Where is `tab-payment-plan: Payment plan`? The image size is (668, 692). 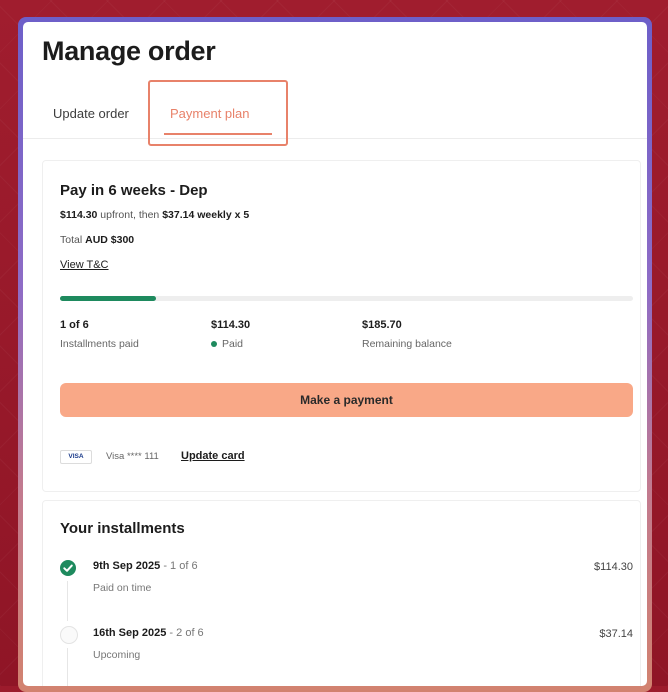 tab-payment-plan: Payment plan is located at coordinates (218, 113).